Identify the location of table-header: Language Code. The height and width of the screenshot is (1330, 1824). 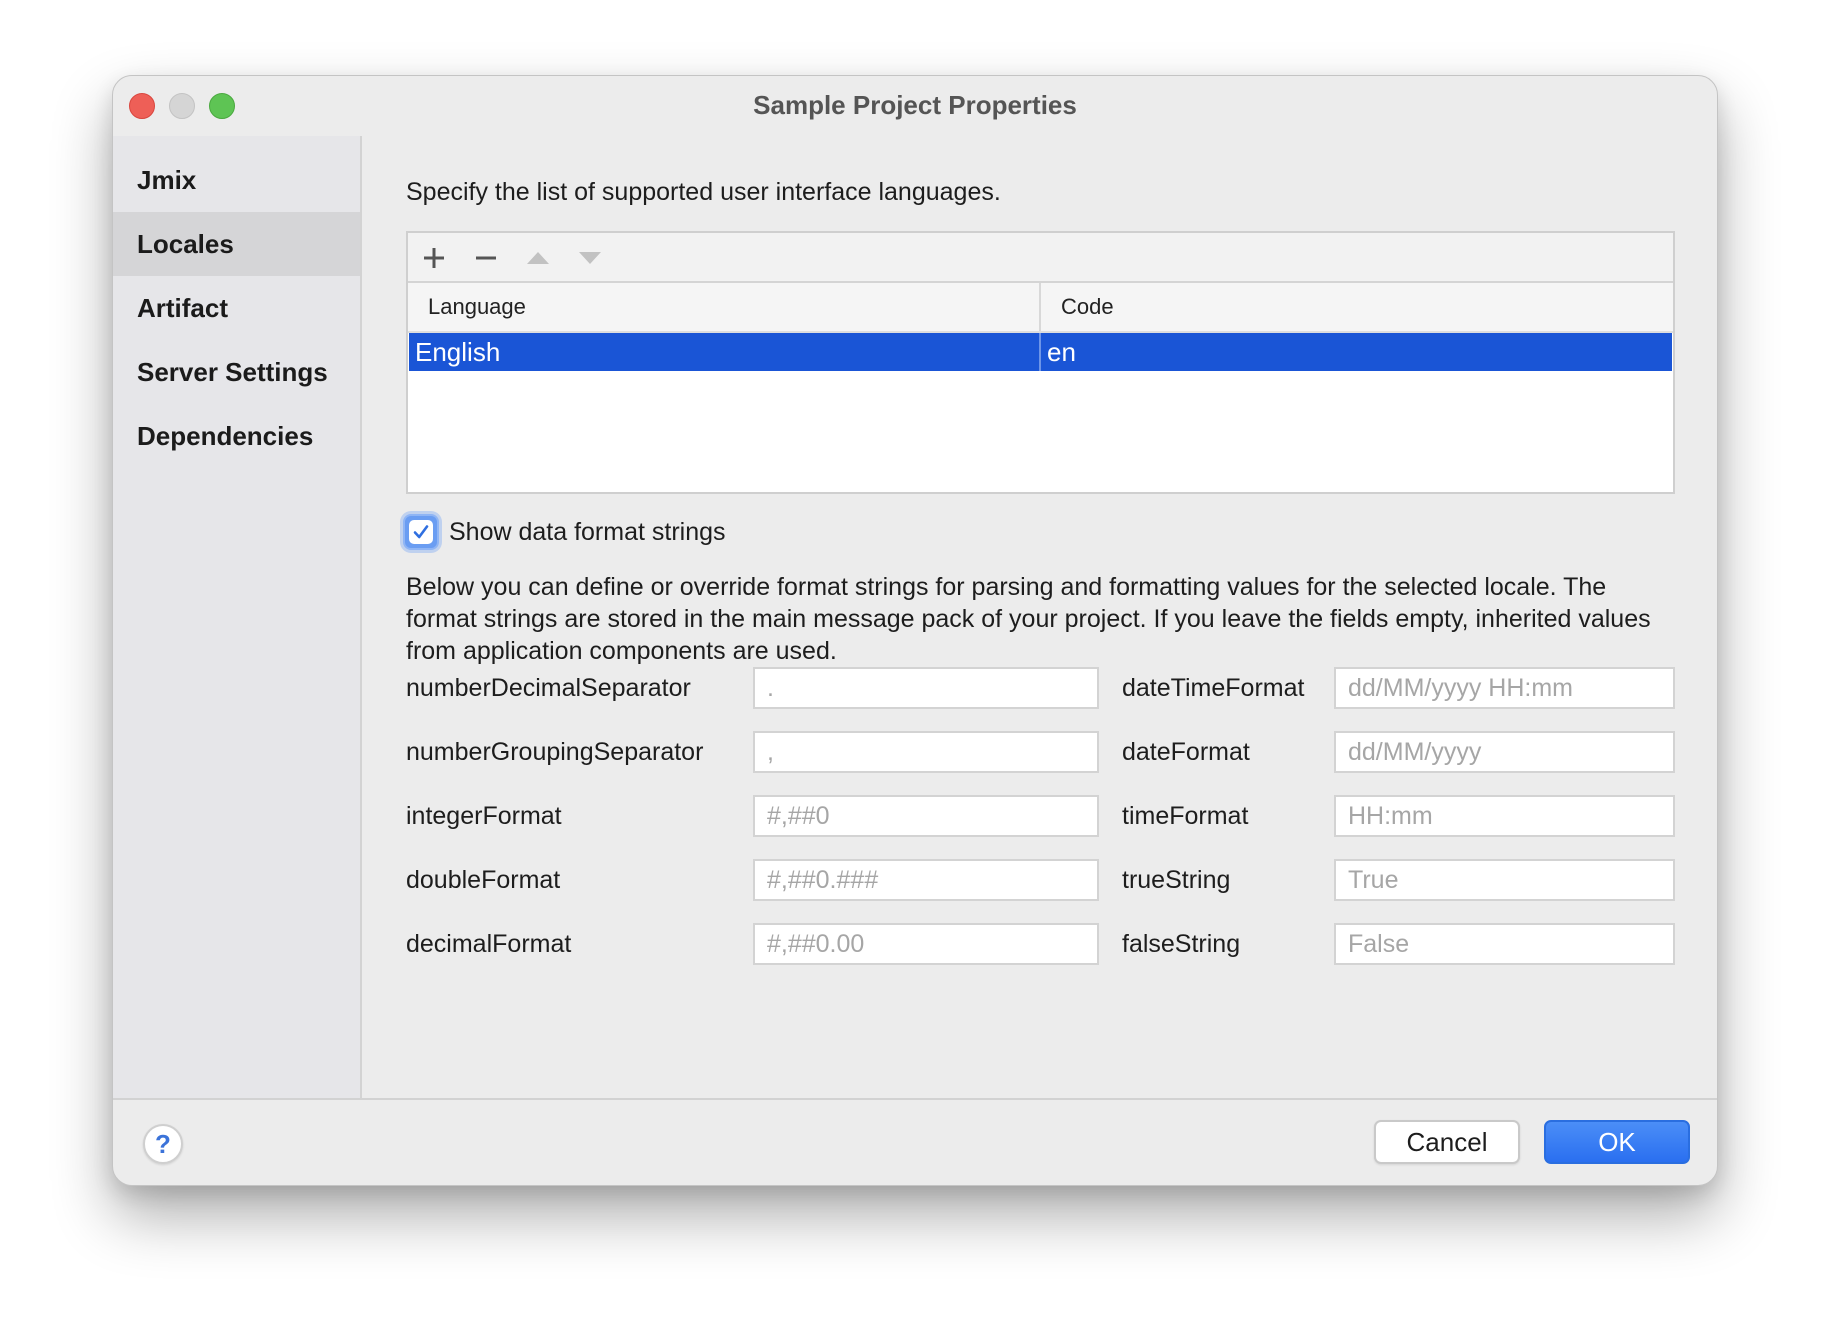
(1040, 308).